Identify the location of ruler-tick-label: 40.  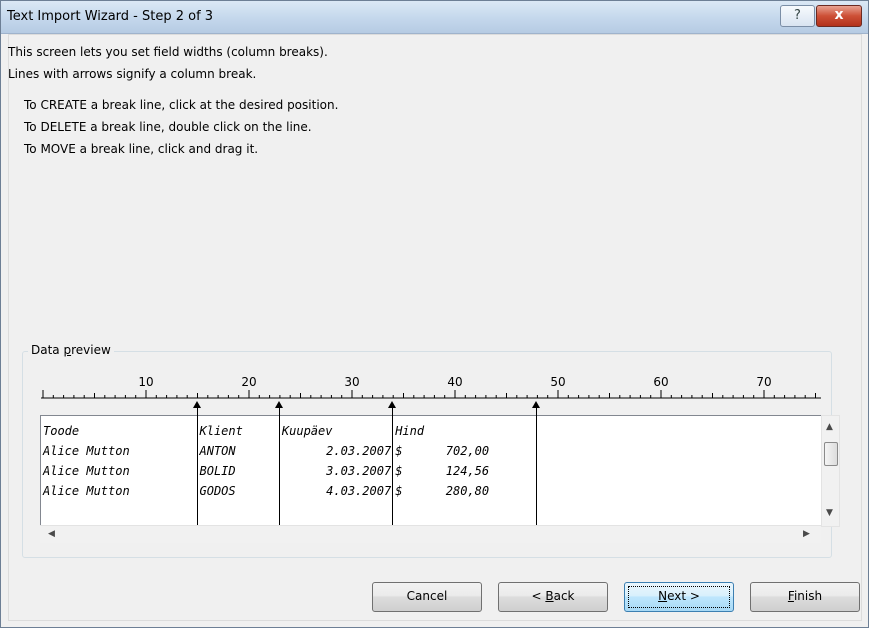
(454, 382).